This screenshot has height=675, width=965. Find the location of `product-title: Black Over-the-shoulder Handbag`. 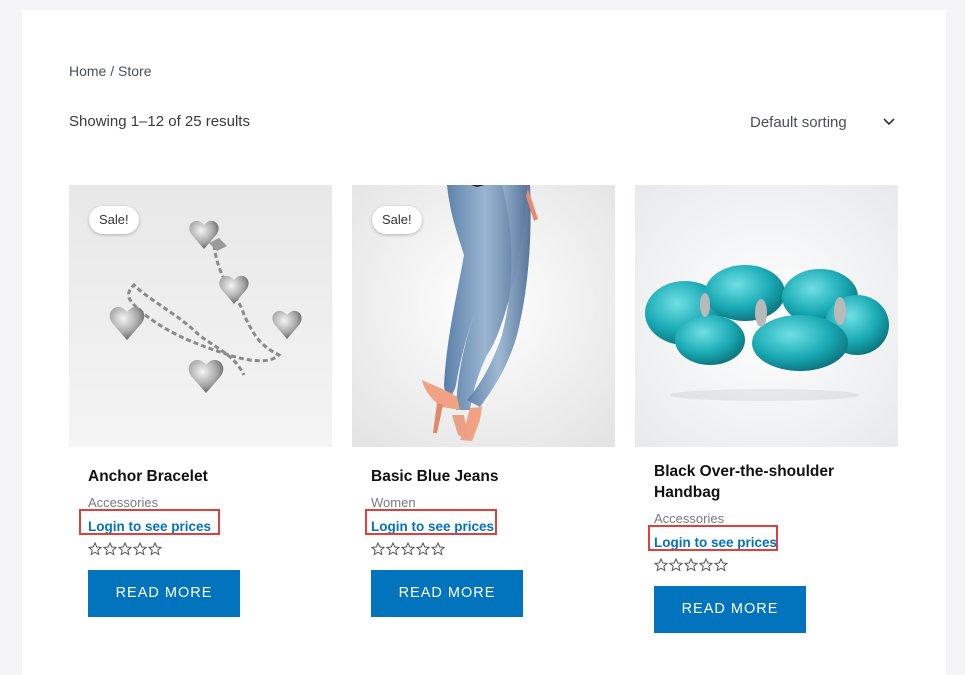

product-title: Black Over-the-shoulder Handbag is located at coordinates (754, 482).